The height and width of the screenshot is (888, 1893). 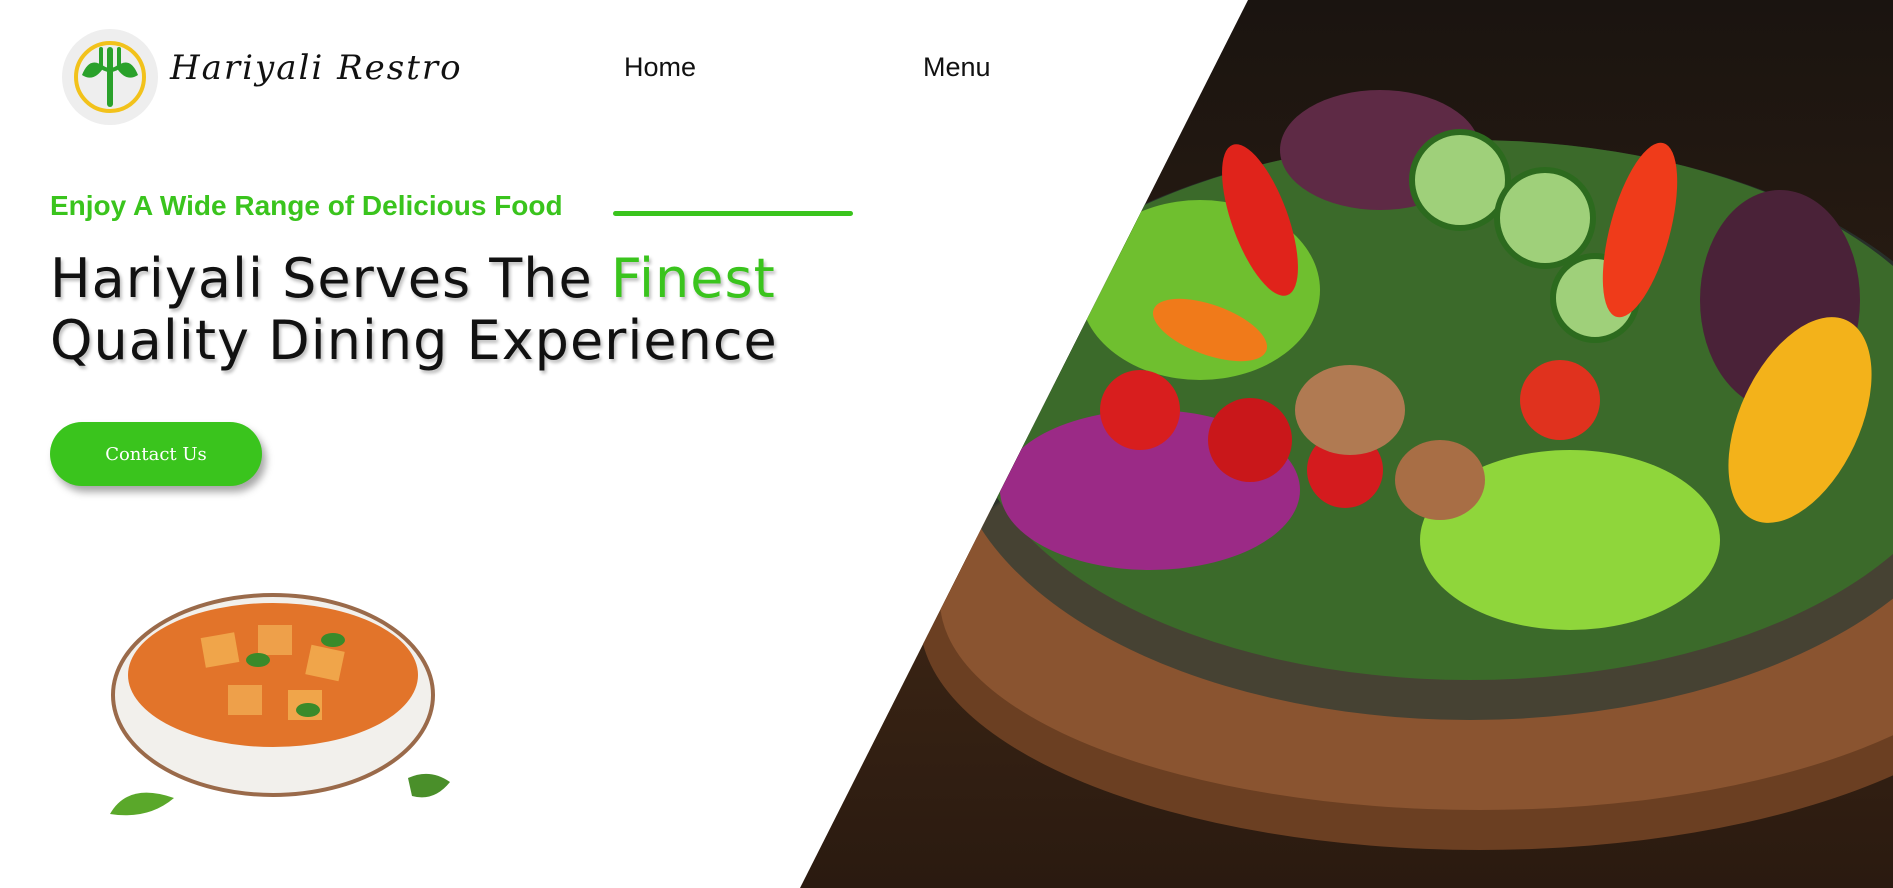 I want to click on brand-name: Hariyali Restro, so click(x=316, y=68).